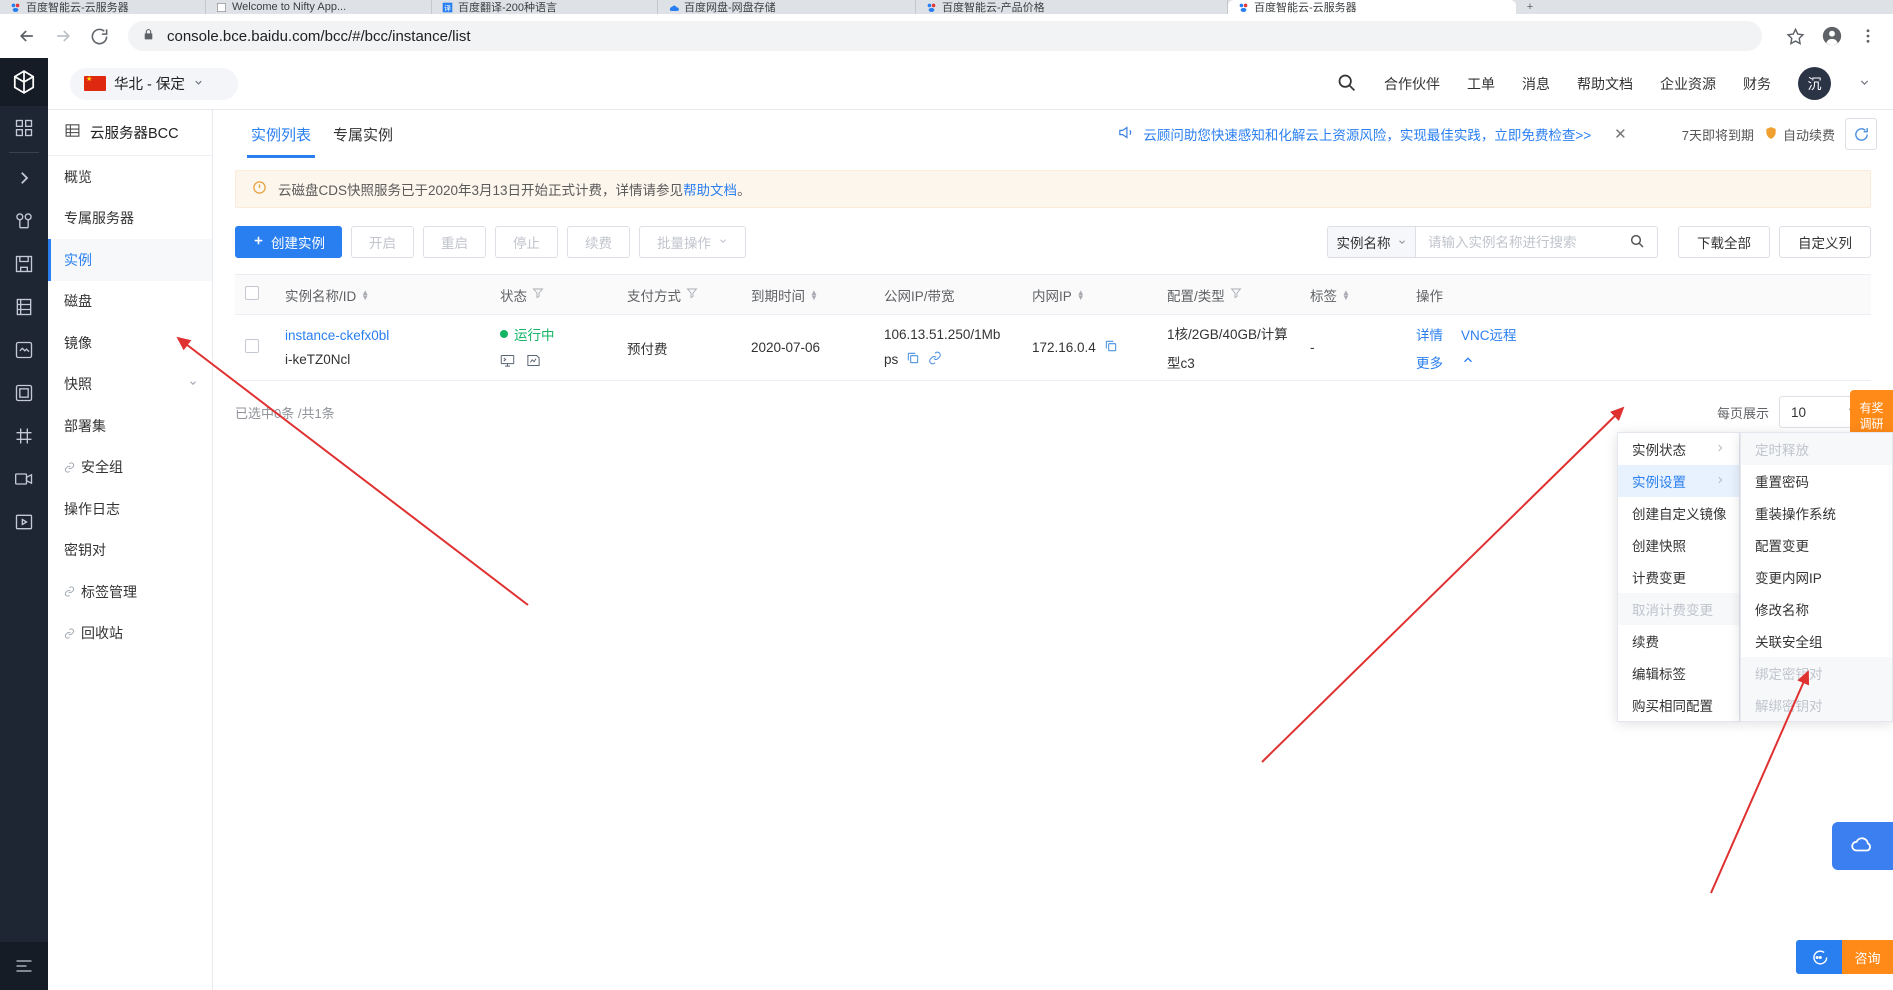 This screenshot has width=1893, height=990. I want to click on chat-icon, so click(1819, 957).